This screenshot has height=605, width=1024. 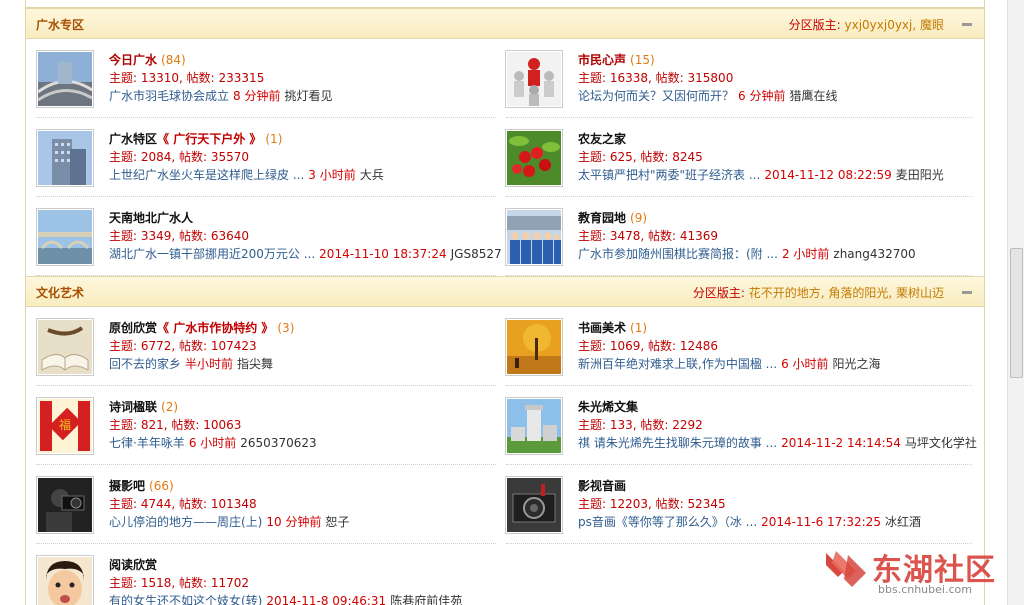 I want to click on last-post-user-link: 麦田阳光, so click(x=920, y=175).